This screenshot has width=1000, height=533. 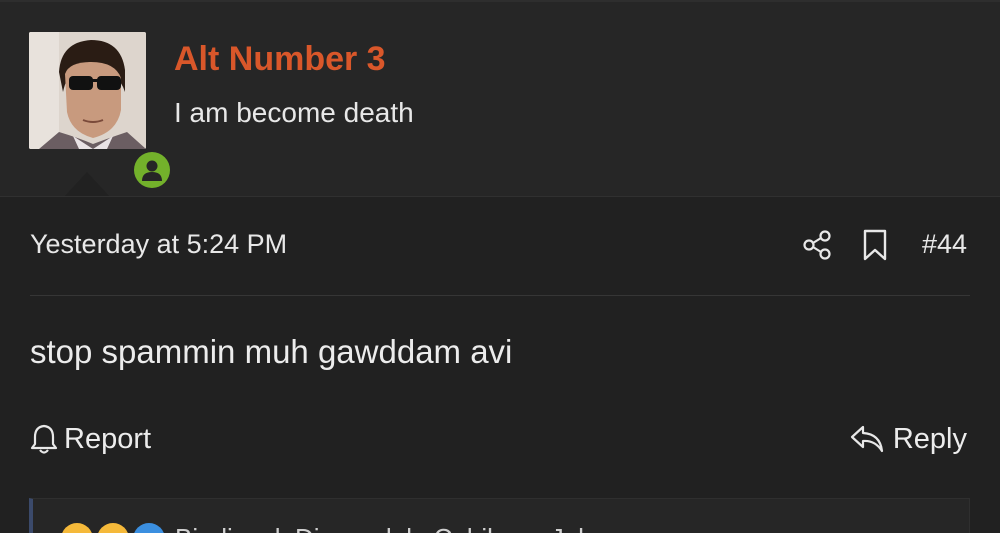 I want to click on avatar-wrap, so click(x=101, y=112).